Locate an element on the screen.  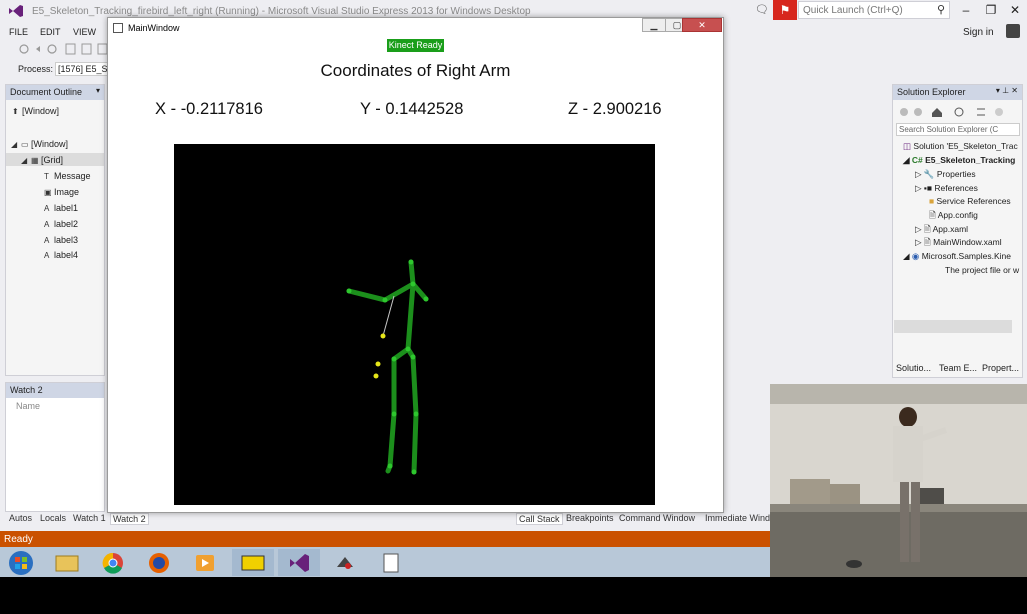
image-icon: ▣ is located at coordinates (48, 192).